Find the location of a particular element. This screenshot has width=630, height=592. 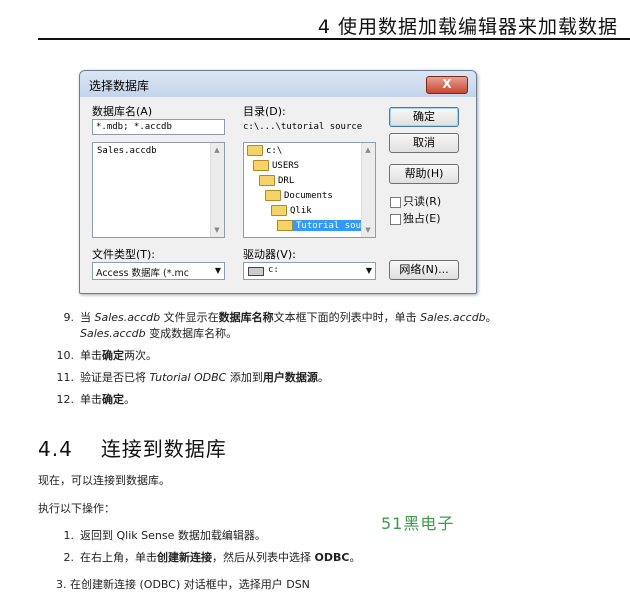

filetype-select: Access 数据库 (*.mc ▼ is located at coordinates (158, 271).